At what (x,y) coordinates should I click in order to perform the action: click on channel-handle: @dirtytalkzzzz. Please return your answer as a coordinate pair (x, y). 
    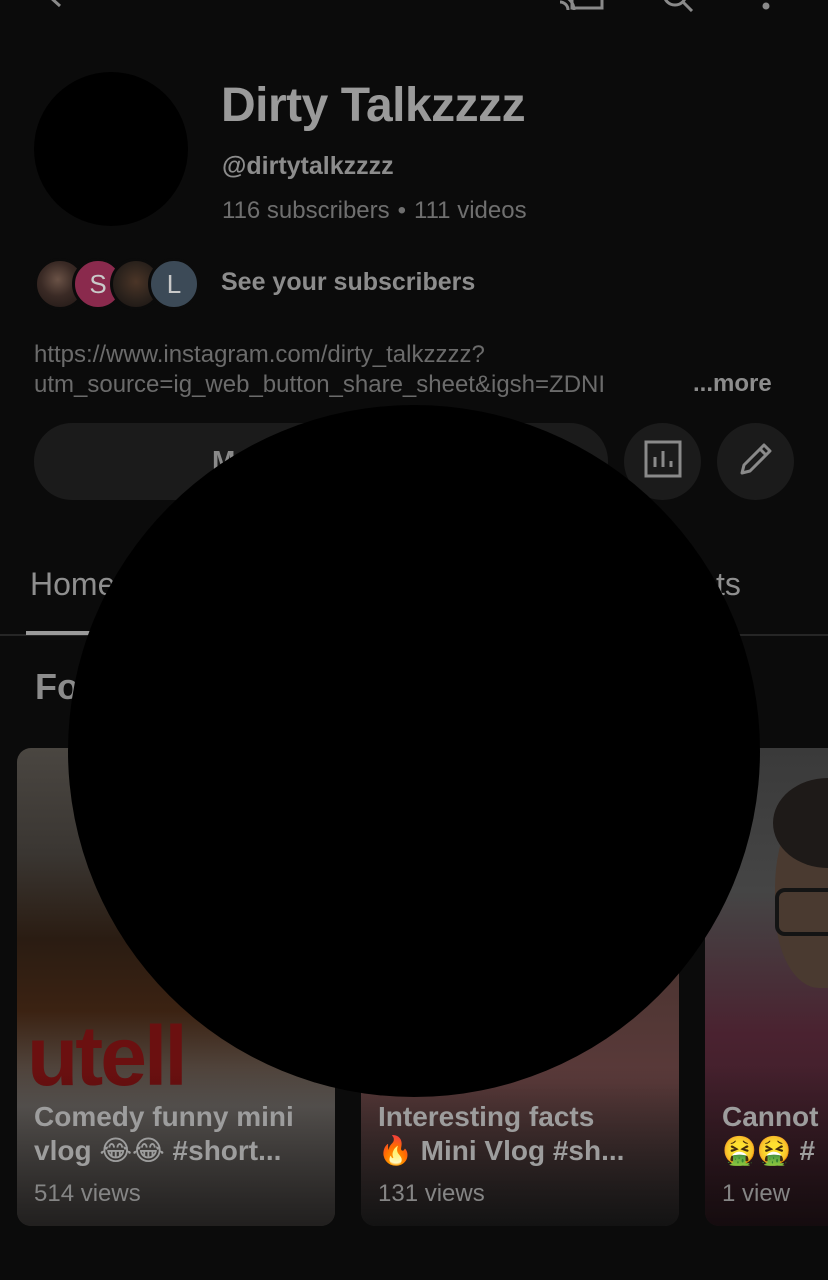
    Looking at the image, I should click on (308, 166).